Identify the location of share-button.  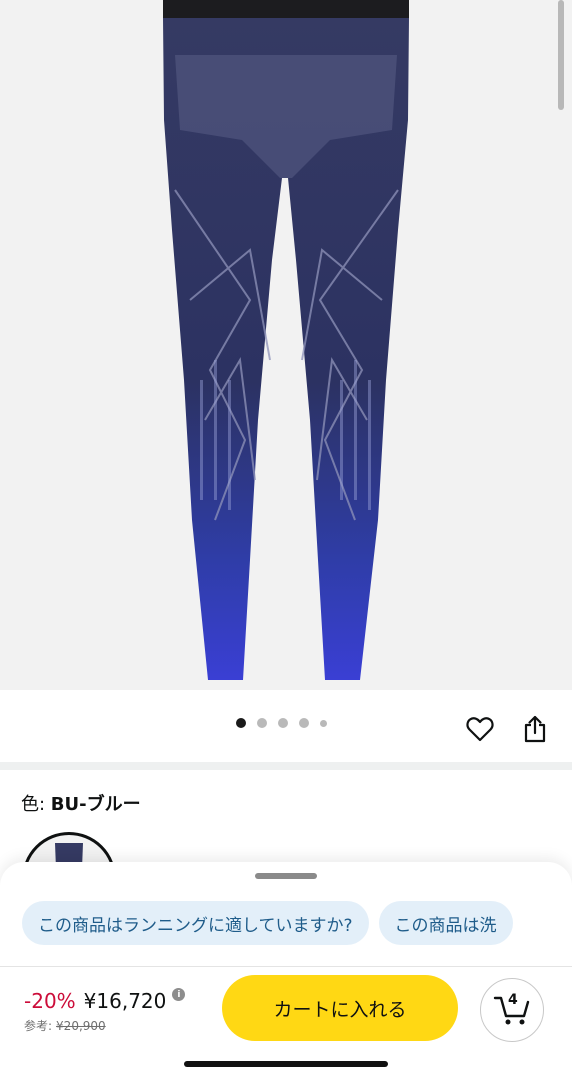
(535, 729).